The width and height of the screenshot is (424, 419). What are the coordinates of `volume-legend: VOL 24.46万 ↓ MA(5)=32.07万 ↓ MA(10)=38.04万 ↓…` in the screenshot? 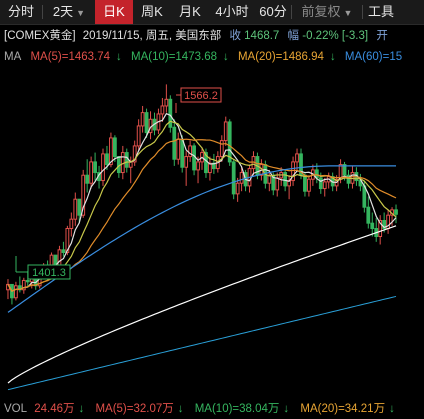 It's located at (212, 409).